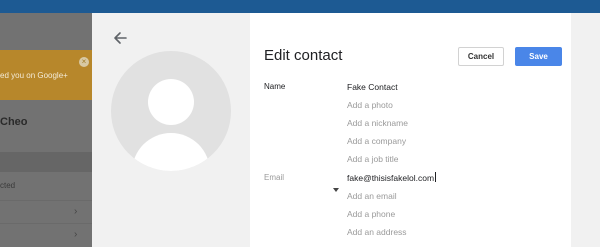 Image resolution: width=600 pixels, height=247 pixels. I want to click on background-page: × ed you on Google+ Cheo cted › ›, so click(46, 130).